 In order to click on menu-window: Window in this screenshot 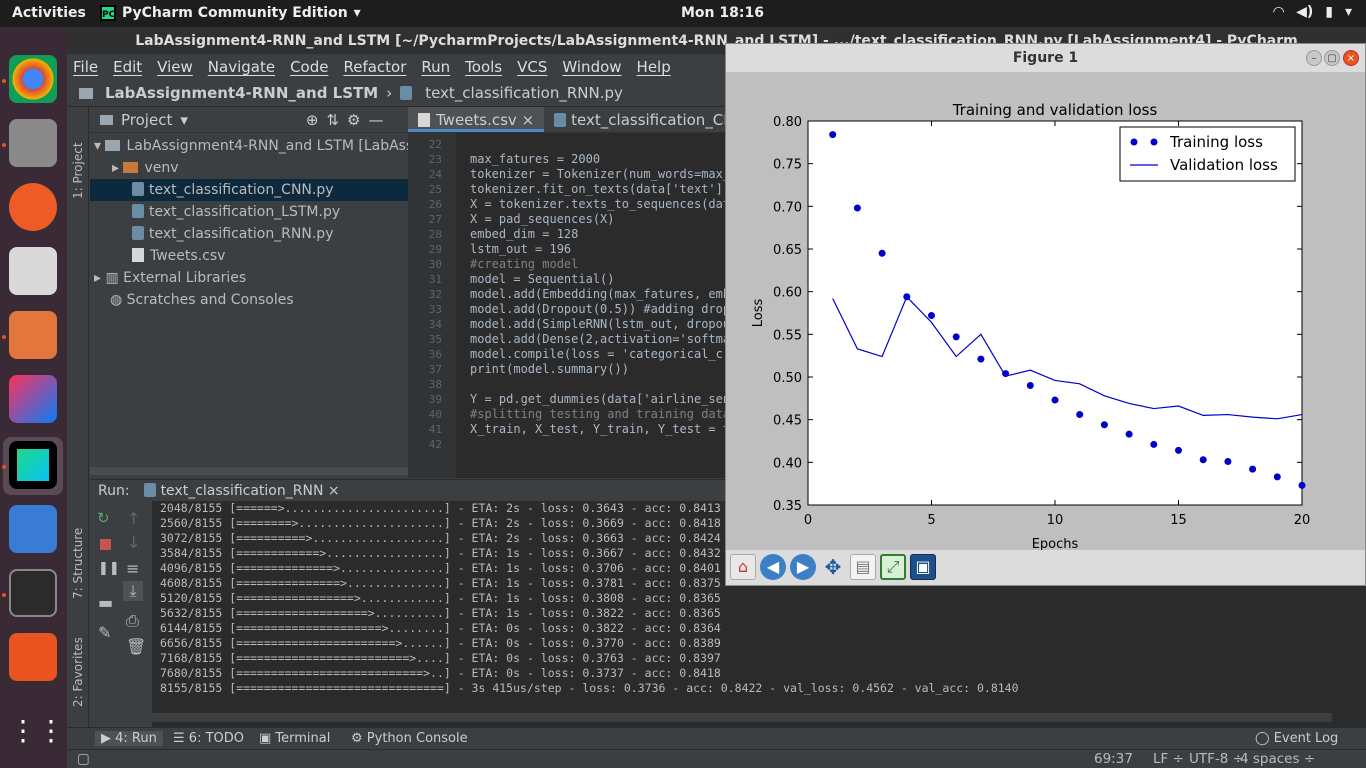, I will do `click(591, 67)`.